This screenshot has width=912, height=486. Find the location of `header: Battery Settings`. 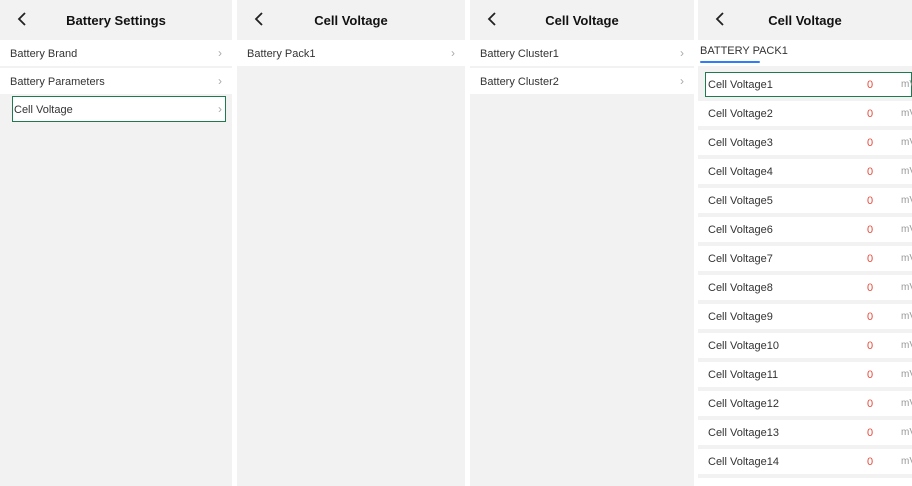

header: Battery Settings is located at coordinates (116, 20).